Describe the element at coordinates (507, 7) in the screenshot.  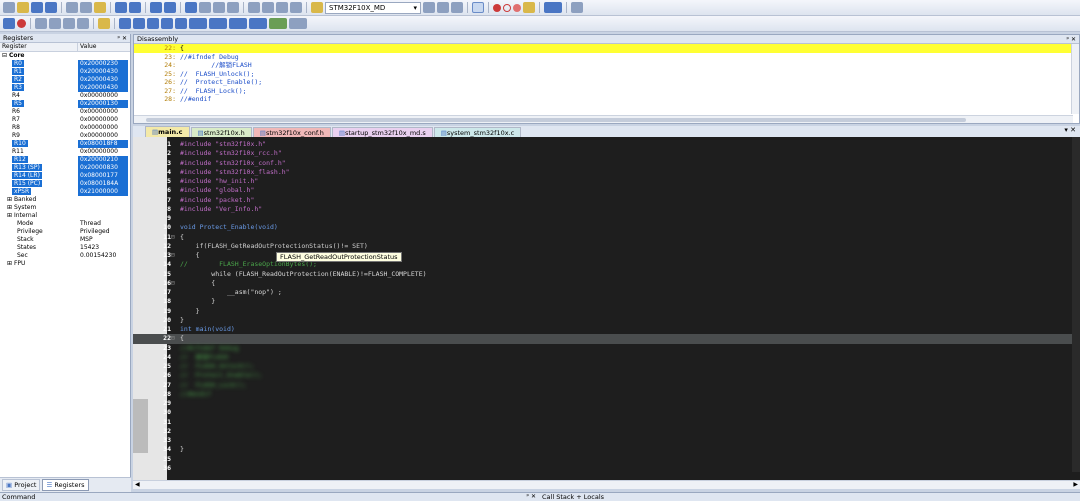
I see `enable-breakpoint-icon` at that location.